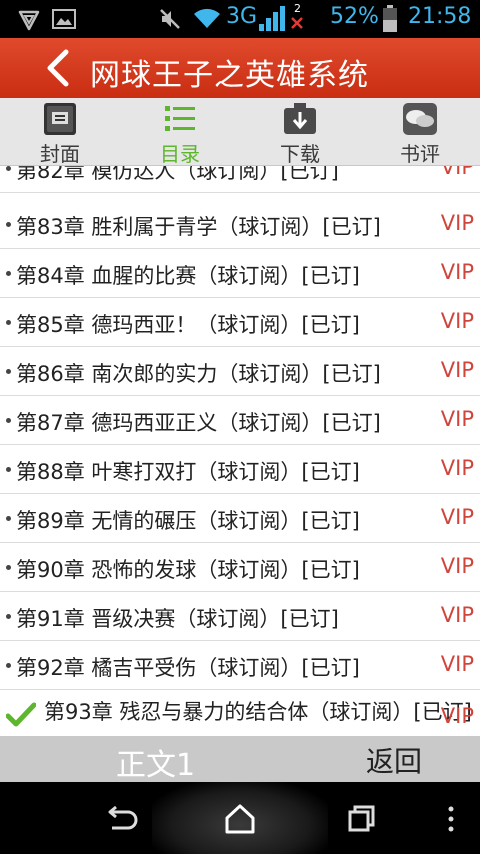 The height and width of the screenshot is (854, 480). Describe the element at coordinates (180, 118) in the screenshot. I see `list-icon` at that location.